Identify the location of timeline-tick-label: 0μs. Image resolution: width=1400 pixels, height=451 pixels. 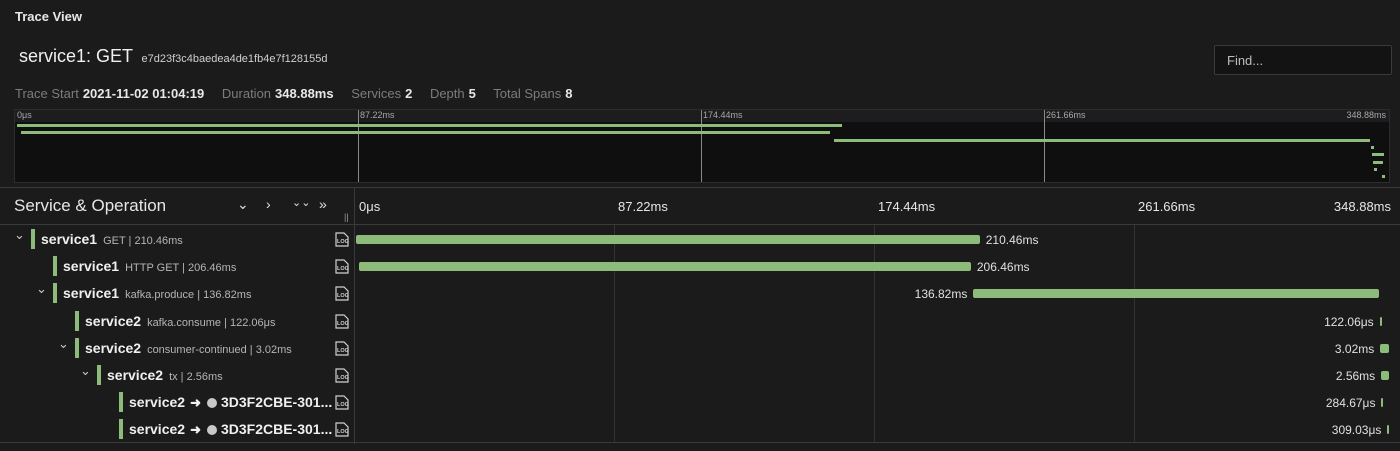
(370, 206).